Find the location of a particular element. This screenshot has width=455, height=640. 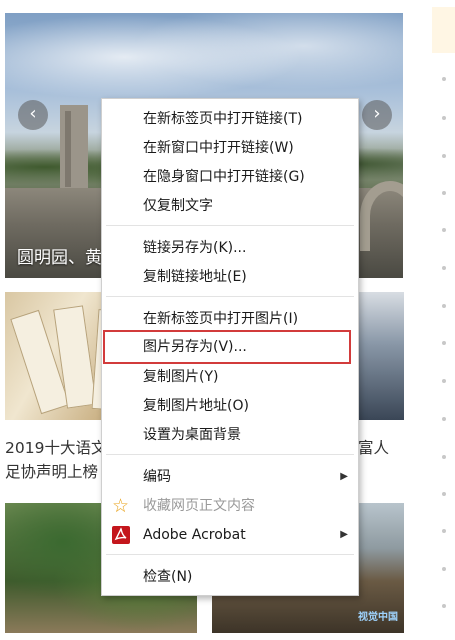

menu-item-set-desktop-background: 设置为桌面背景 is located at coordinates (230, 435).